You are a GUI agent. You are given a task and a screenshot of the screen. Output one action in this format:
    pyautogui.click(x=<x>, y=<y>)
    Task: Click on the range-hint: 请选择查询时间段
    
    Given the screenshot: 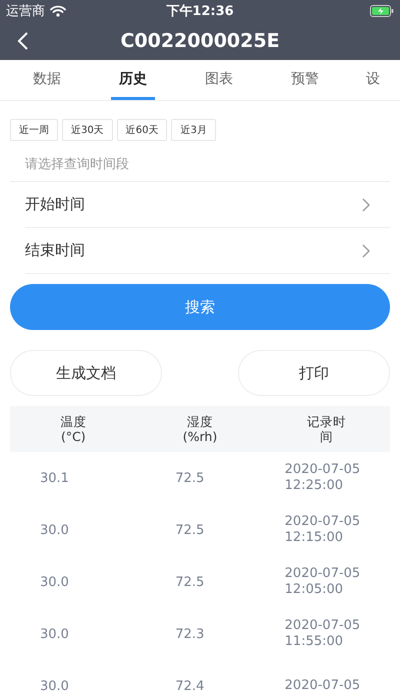 What is the action you would take?
    pyautogui.click(x=200, y=165)
    